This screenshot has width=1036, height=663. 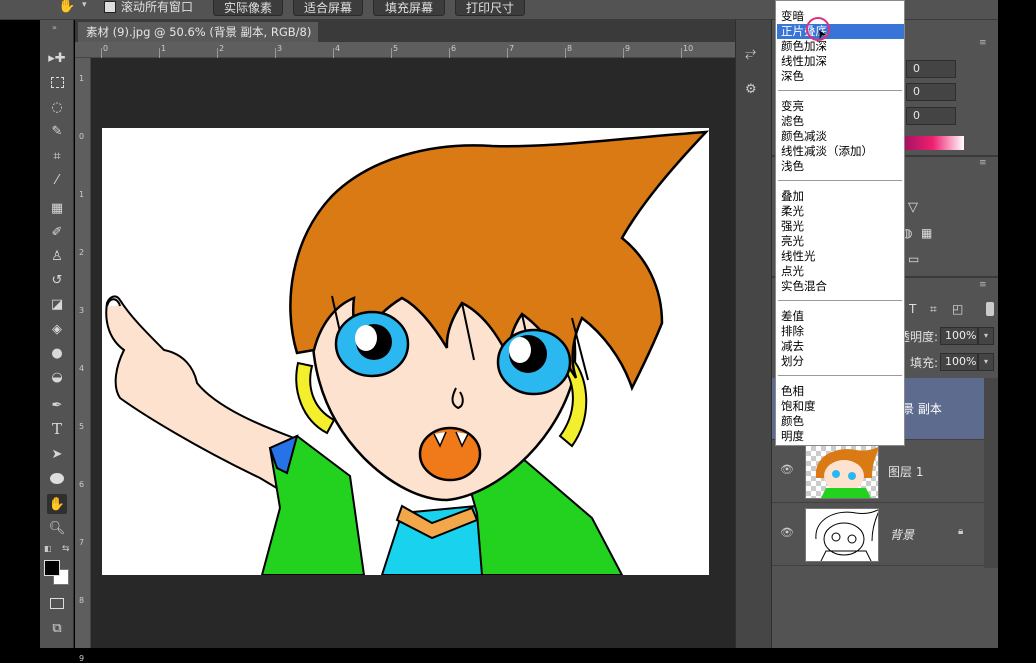 I want to click on blend-mode-item: 变暗, so click(x=840, y=16).